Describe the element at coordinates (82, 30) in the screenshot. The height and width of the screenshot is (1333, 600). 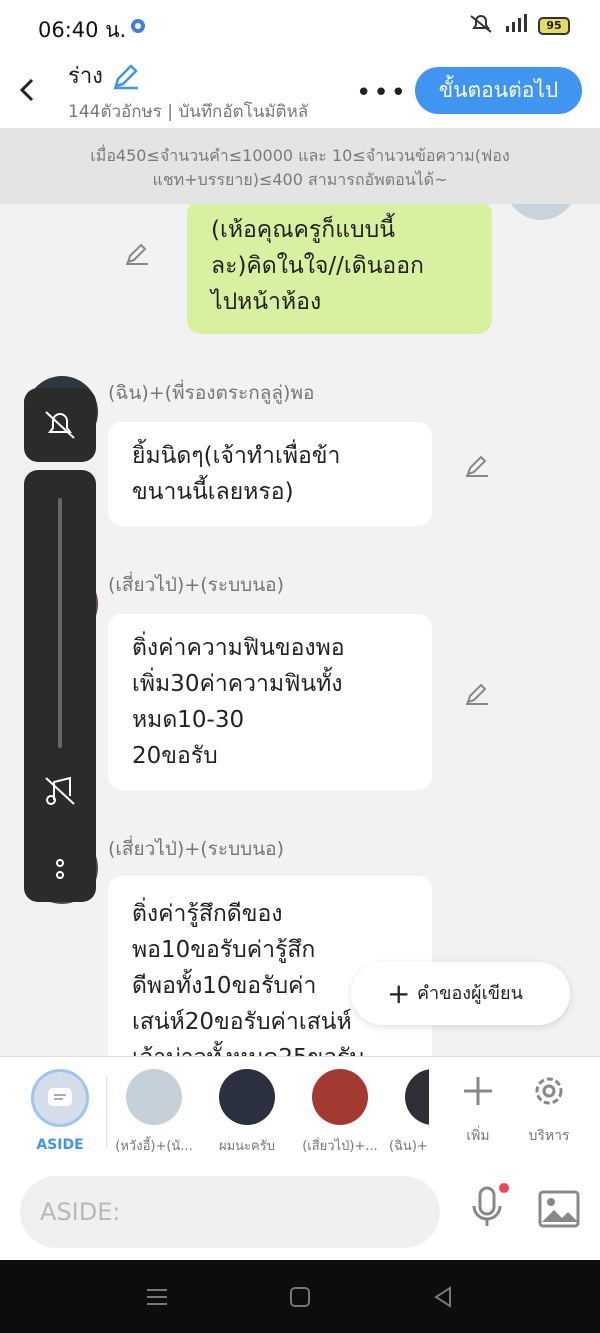
I see `status-time: 06:40 น.` at that location.